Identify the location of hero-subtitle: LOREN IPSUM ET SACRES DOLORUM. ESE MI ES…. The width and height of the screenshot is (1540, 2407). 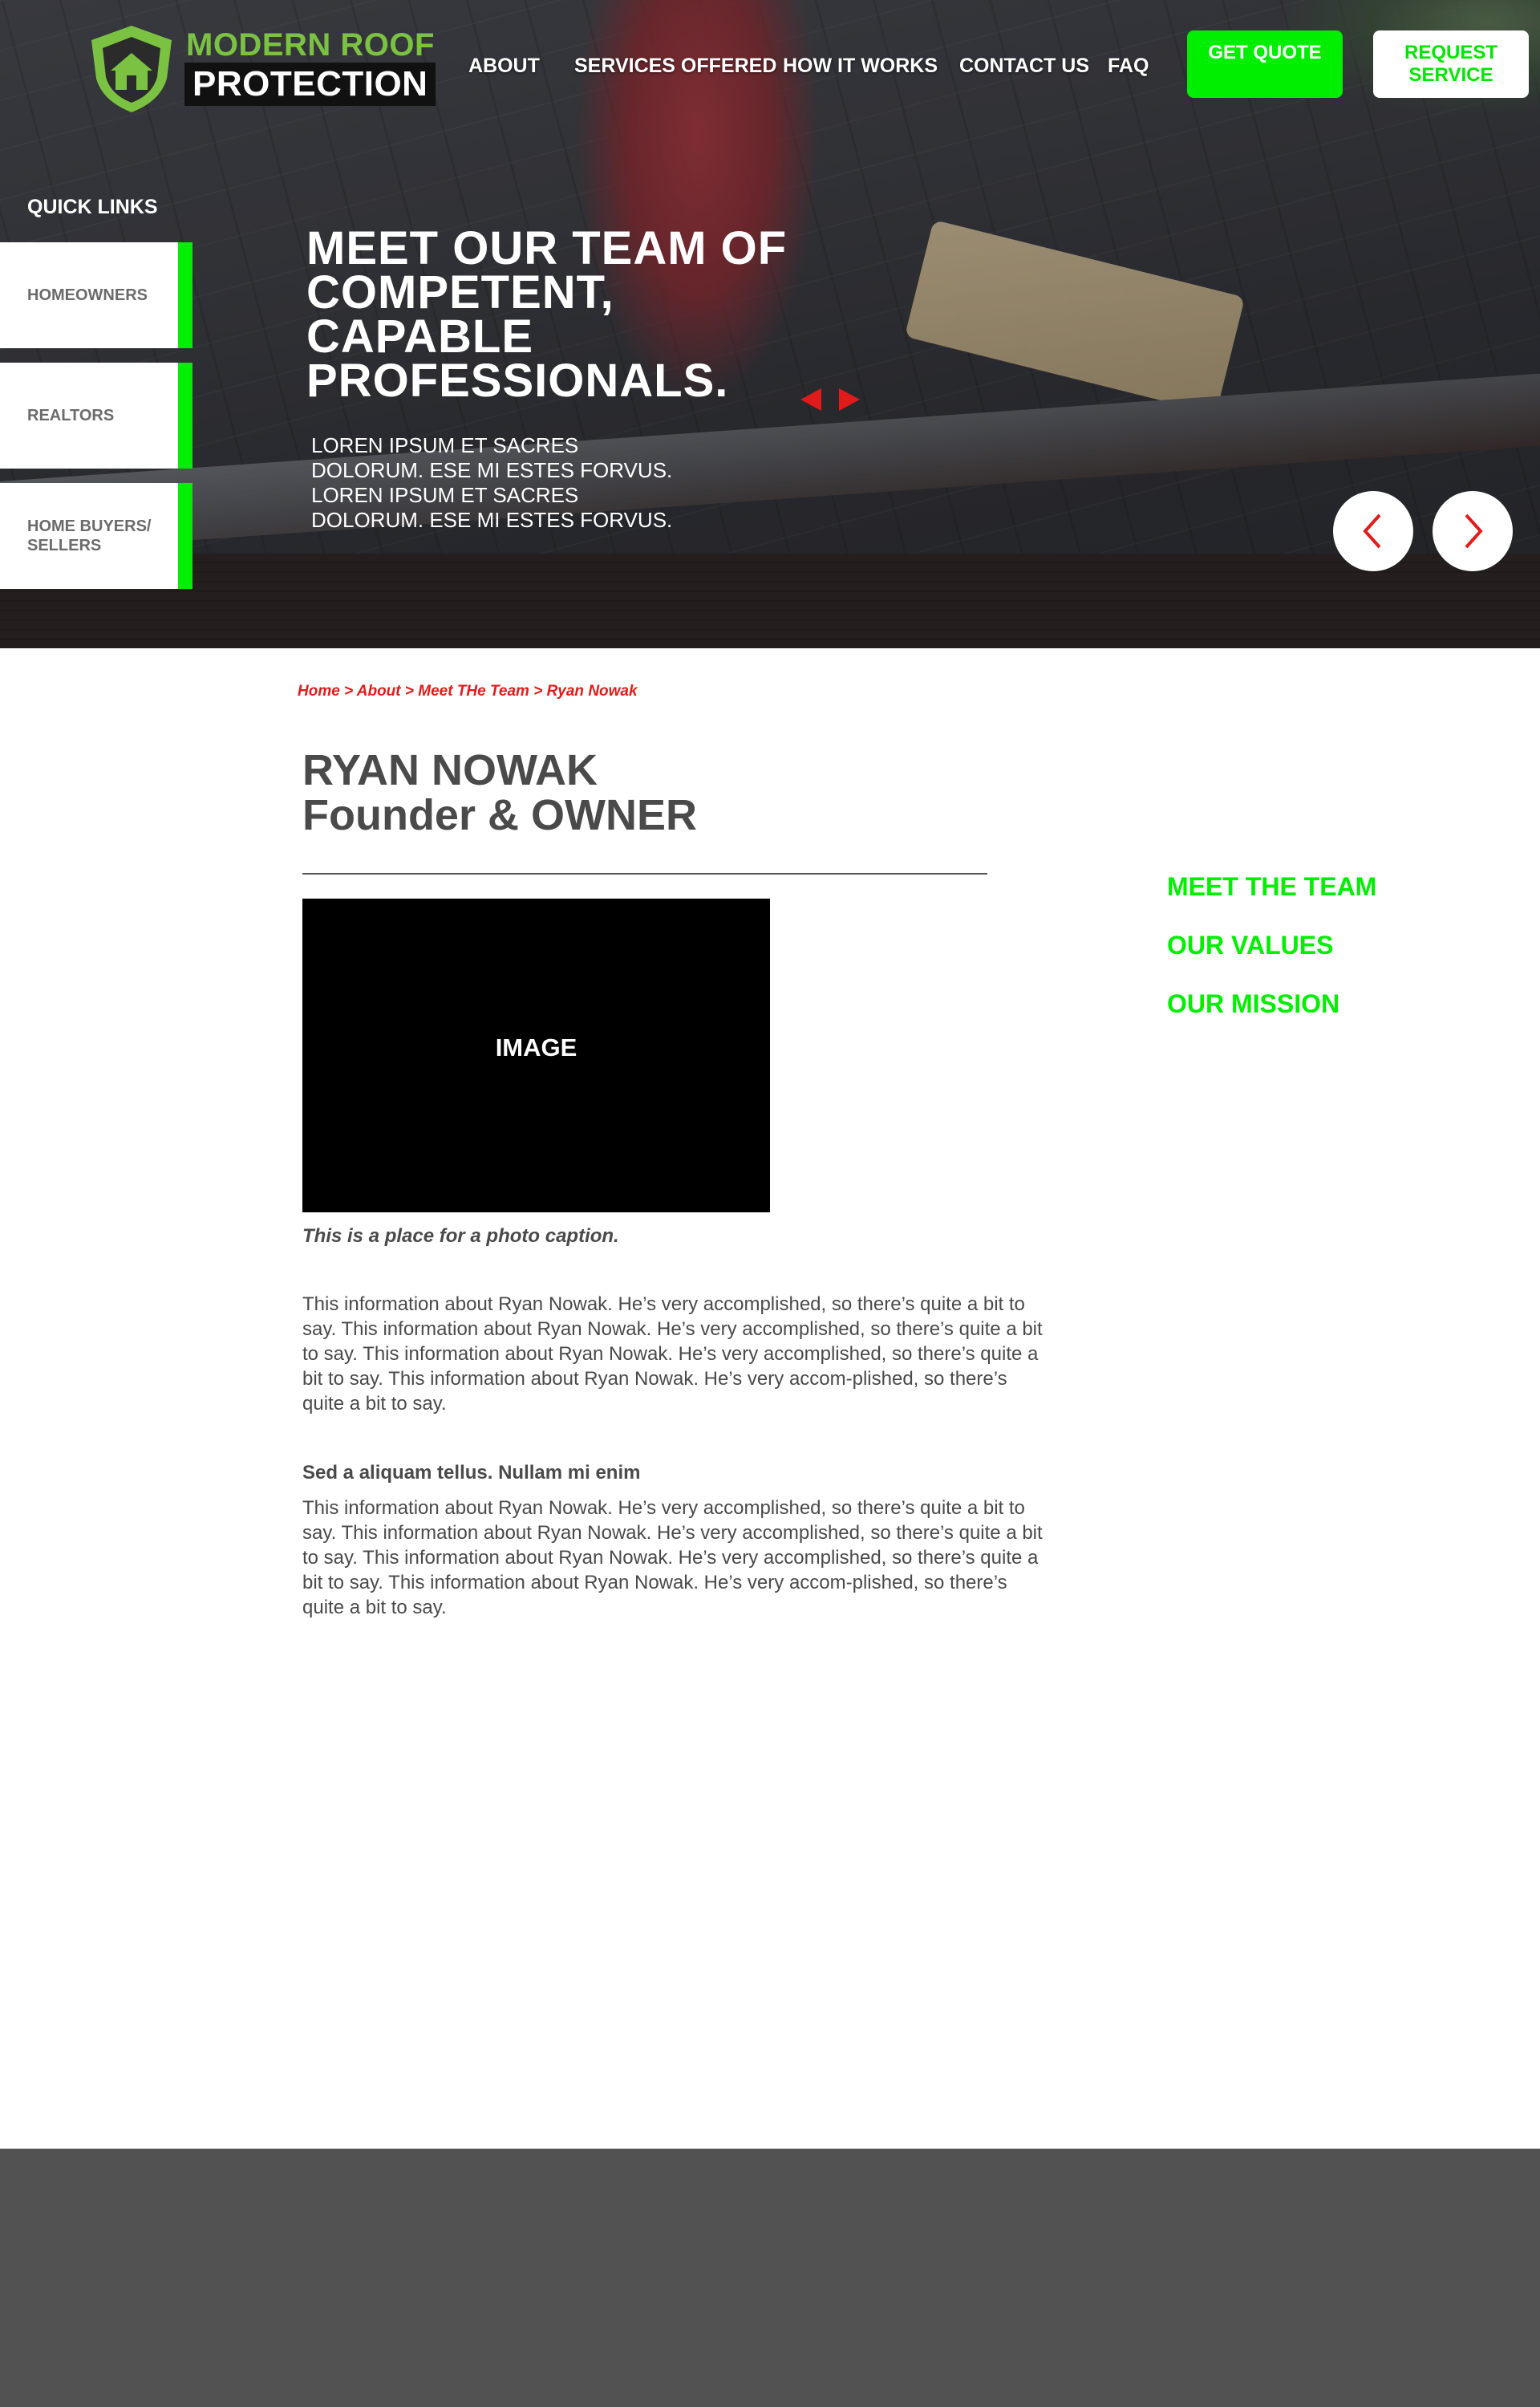
(492, 483).